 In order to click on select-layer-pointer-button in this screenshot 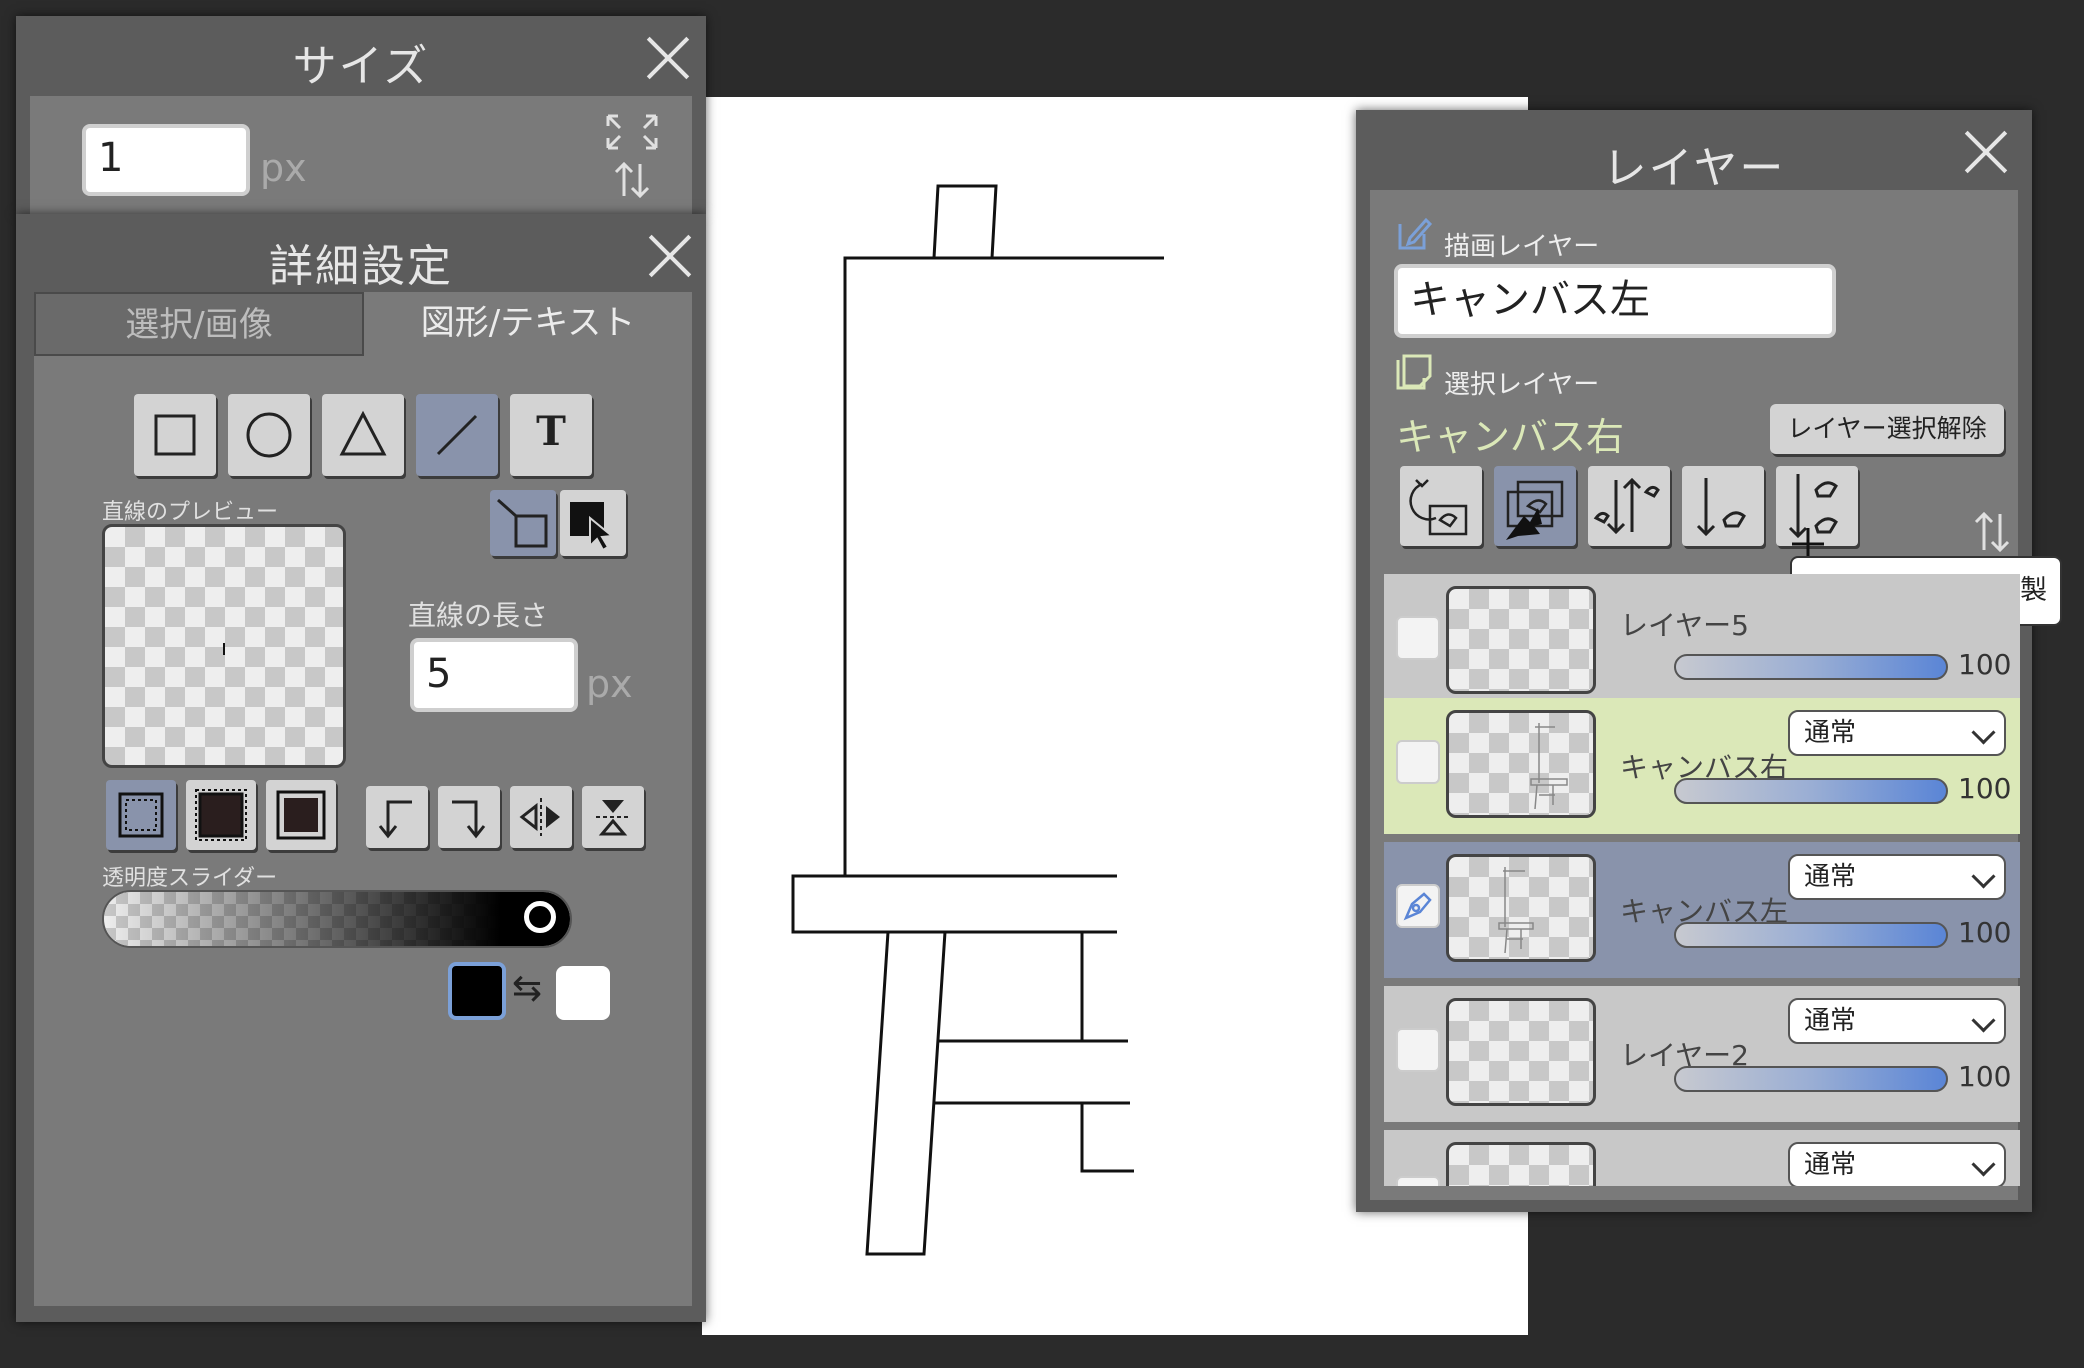, I will do `click(1535, 506)`.